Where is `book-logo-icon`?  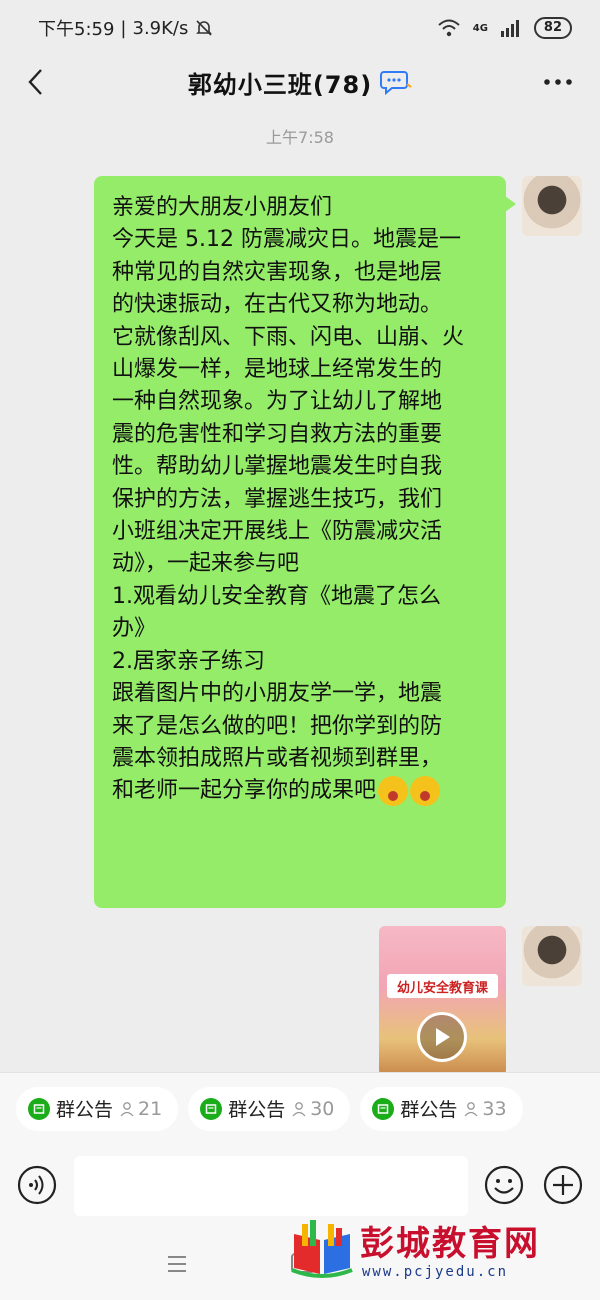 book-logo-icon is located at coordinates (322, 1249).